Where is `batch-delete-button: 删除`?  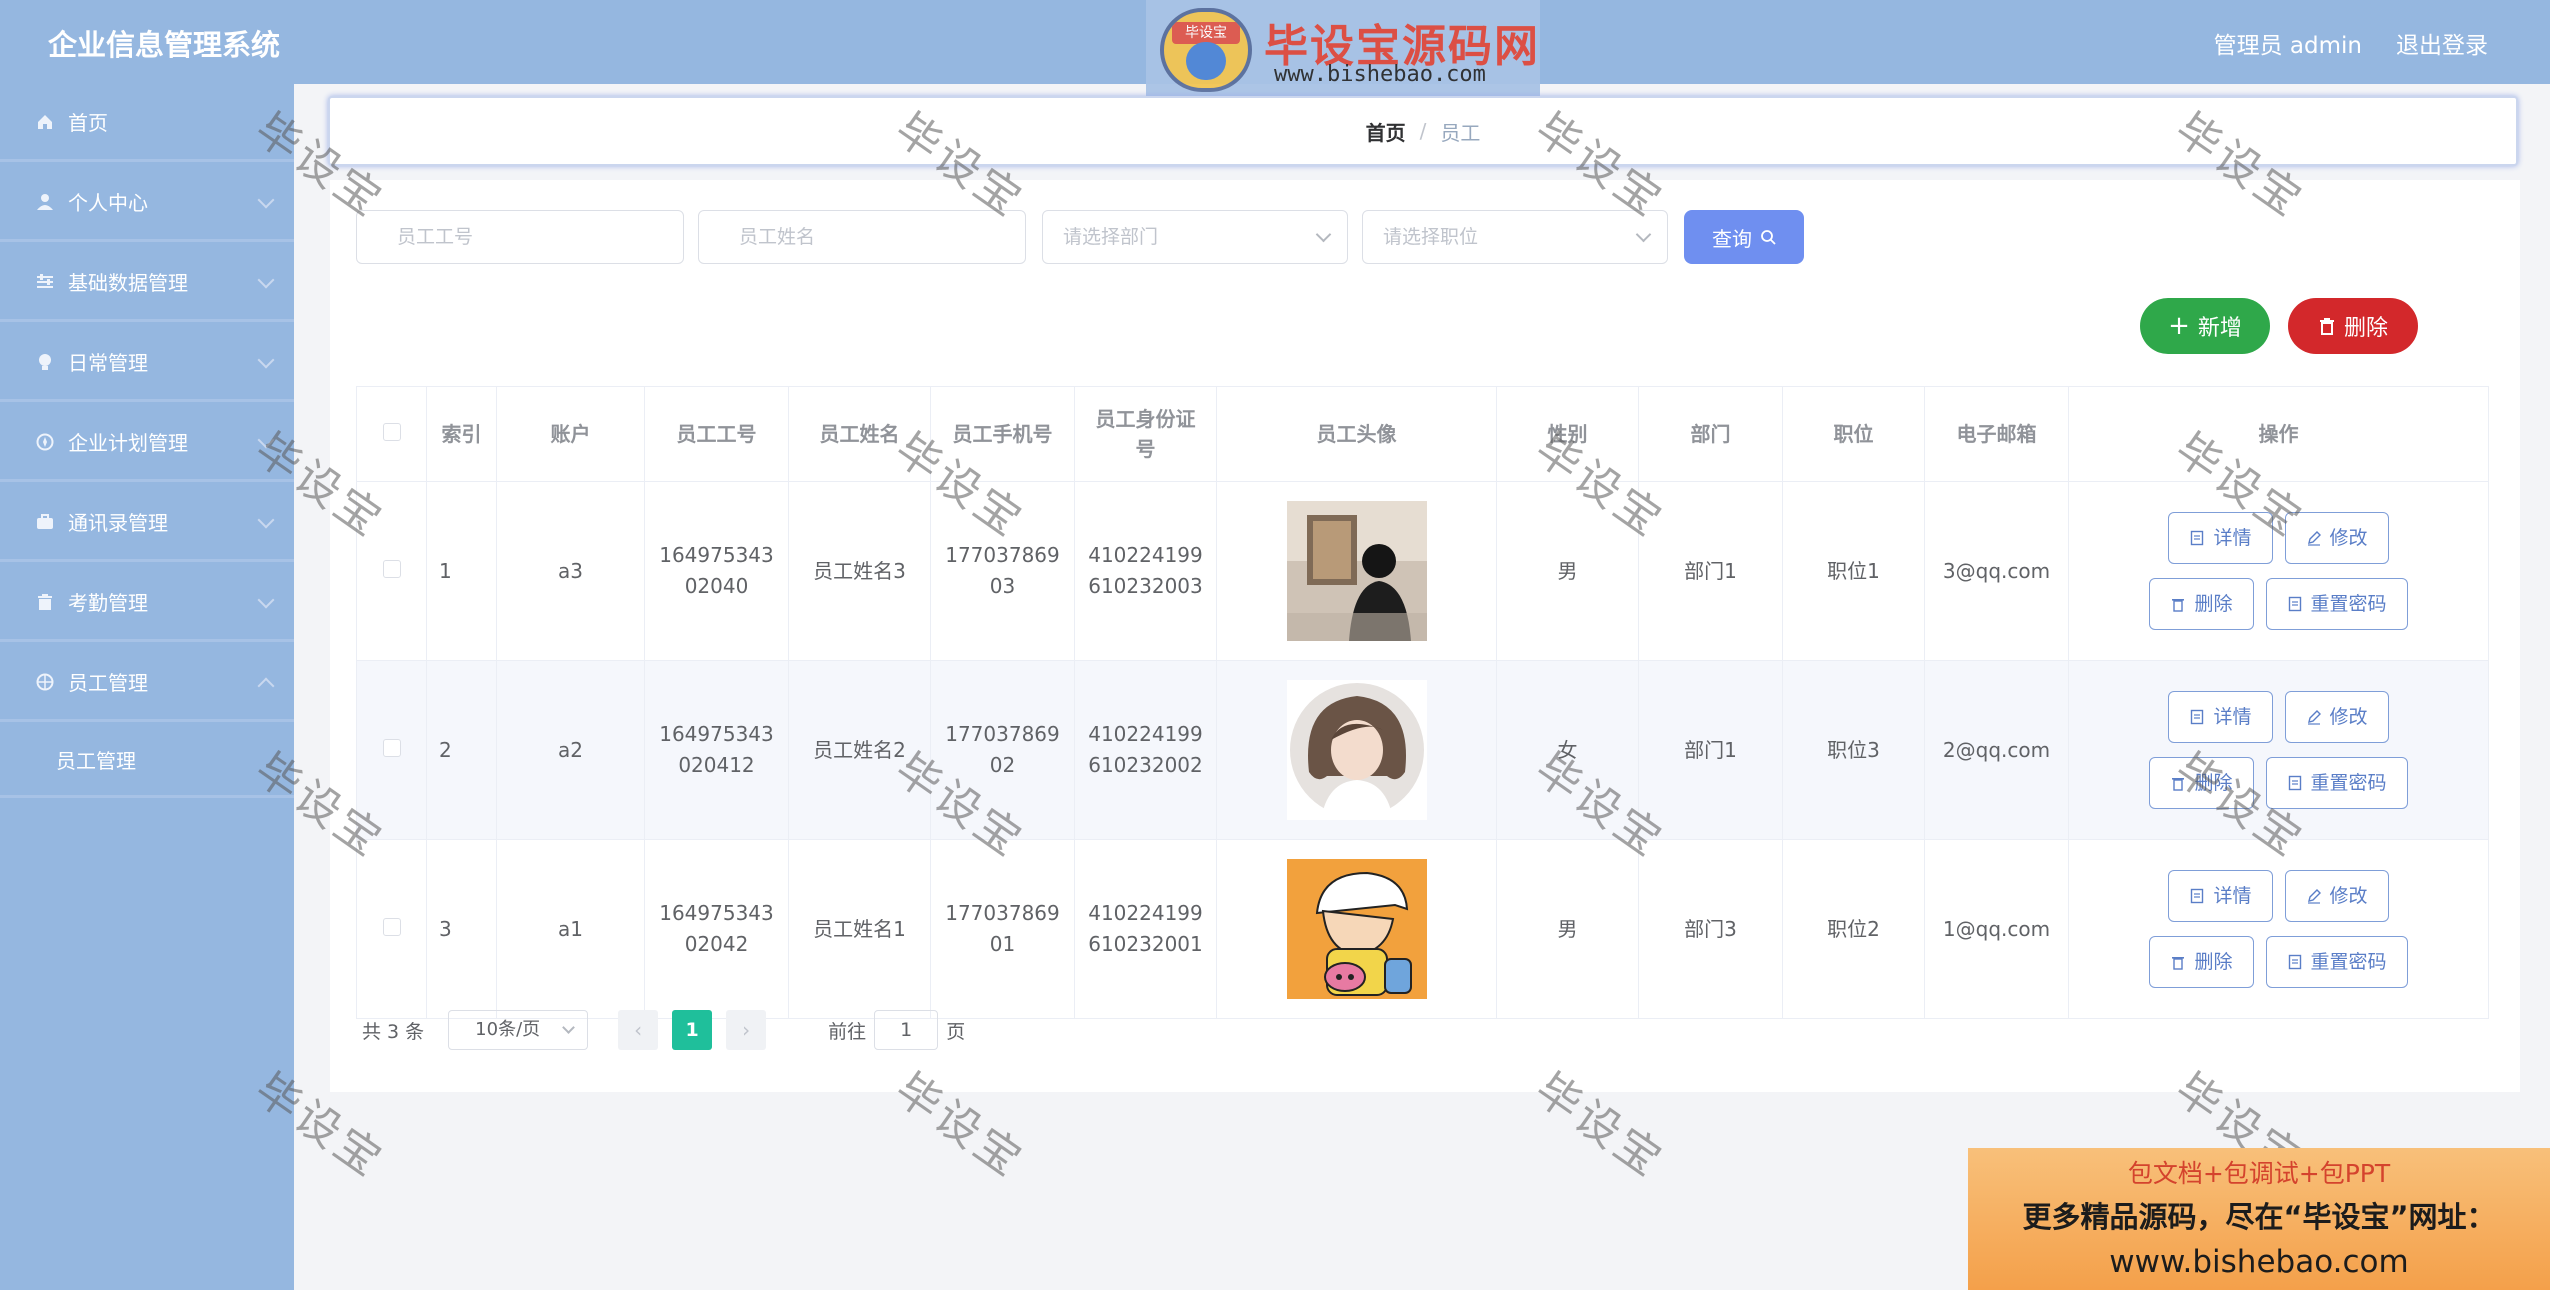 batch-delete-button: 删除 is located at coordinates (2353, 326).